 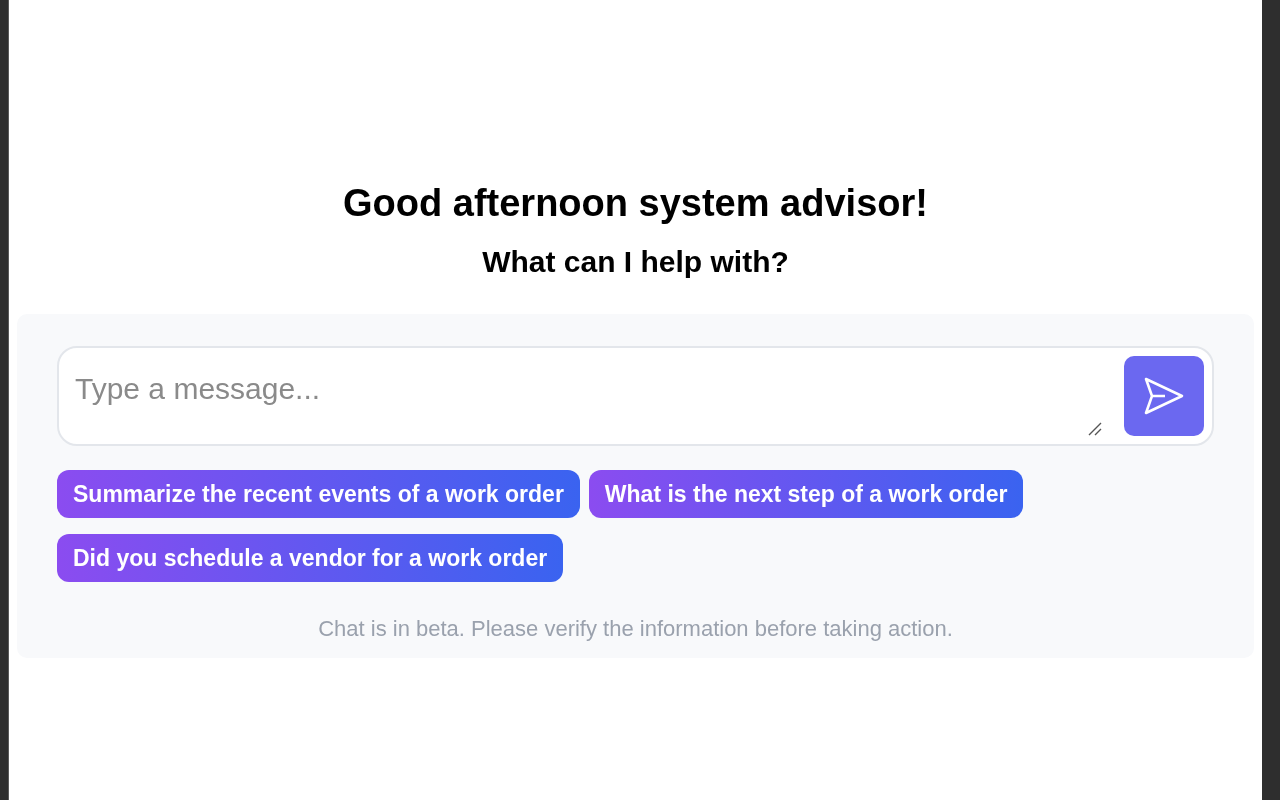 I want to click on suggestion-chip: Summarize the recent events of a work order, so click(x=318, y=494).